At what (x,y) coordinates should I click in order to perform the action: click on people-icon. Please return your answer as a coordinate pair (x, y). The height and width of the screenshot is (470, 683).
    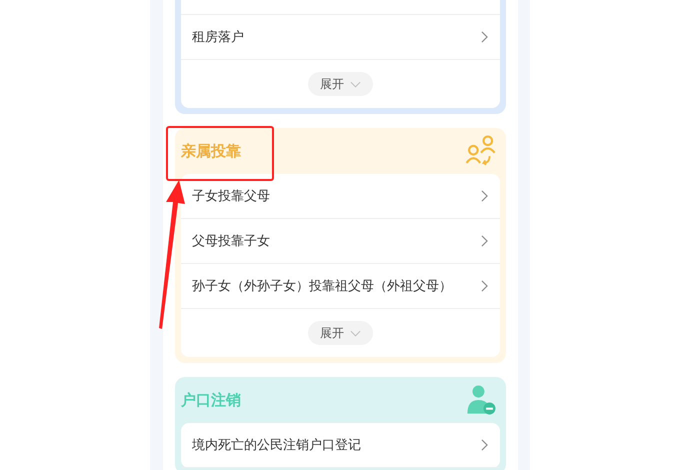
    Looking at the image, I should click on (481, 151).